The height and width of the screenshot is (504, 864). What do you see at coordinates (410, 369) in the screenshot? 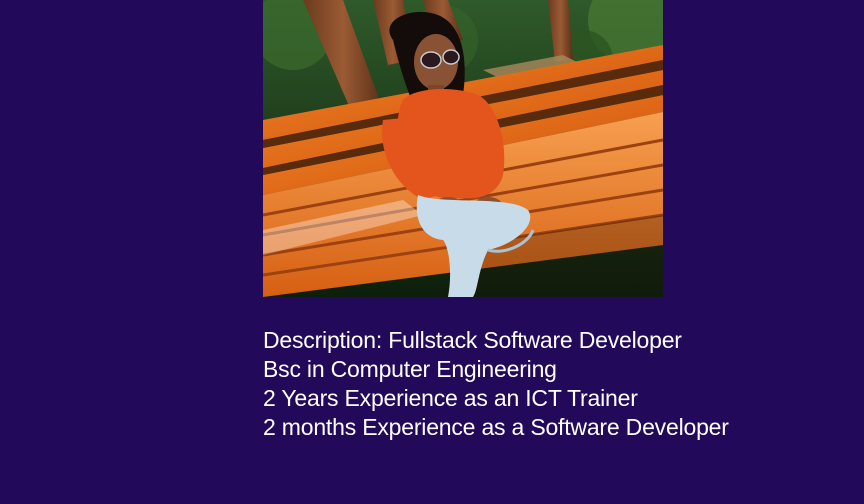
I see `description-line-degree: Bsc in Computer Engineering` at bounding box center [410, 369].